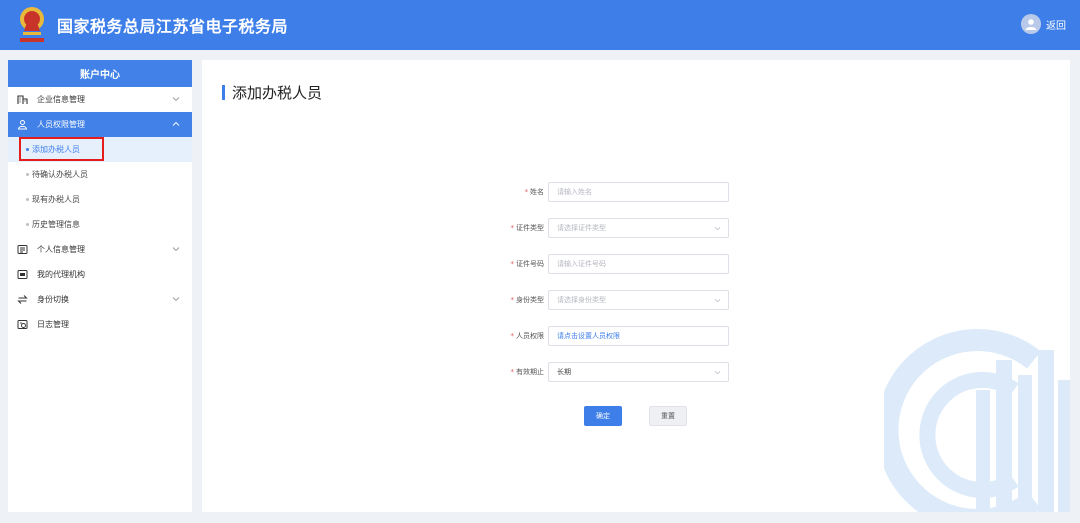 The image size is (1080, 523). What do you see at coordinates (22, 300) in the screenshot?
I see `switch-icon` at bounding box center [22, 300].